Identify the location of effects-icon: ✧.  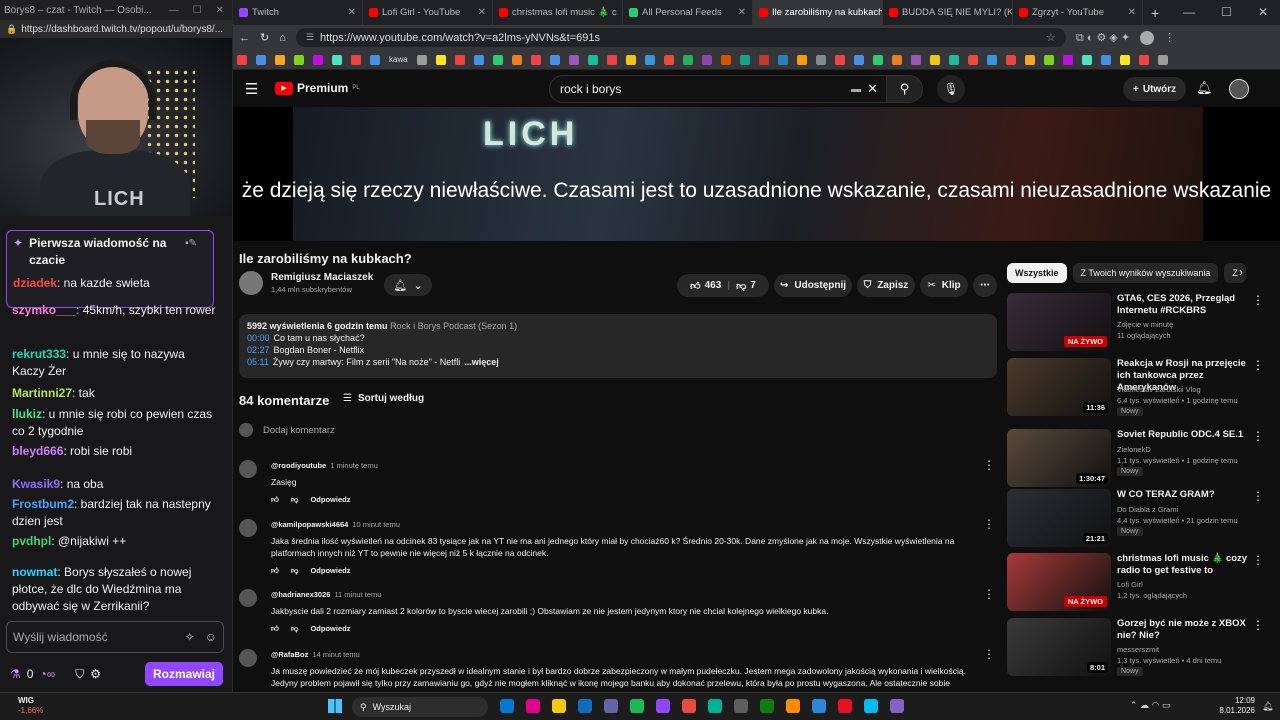
(190, 637).